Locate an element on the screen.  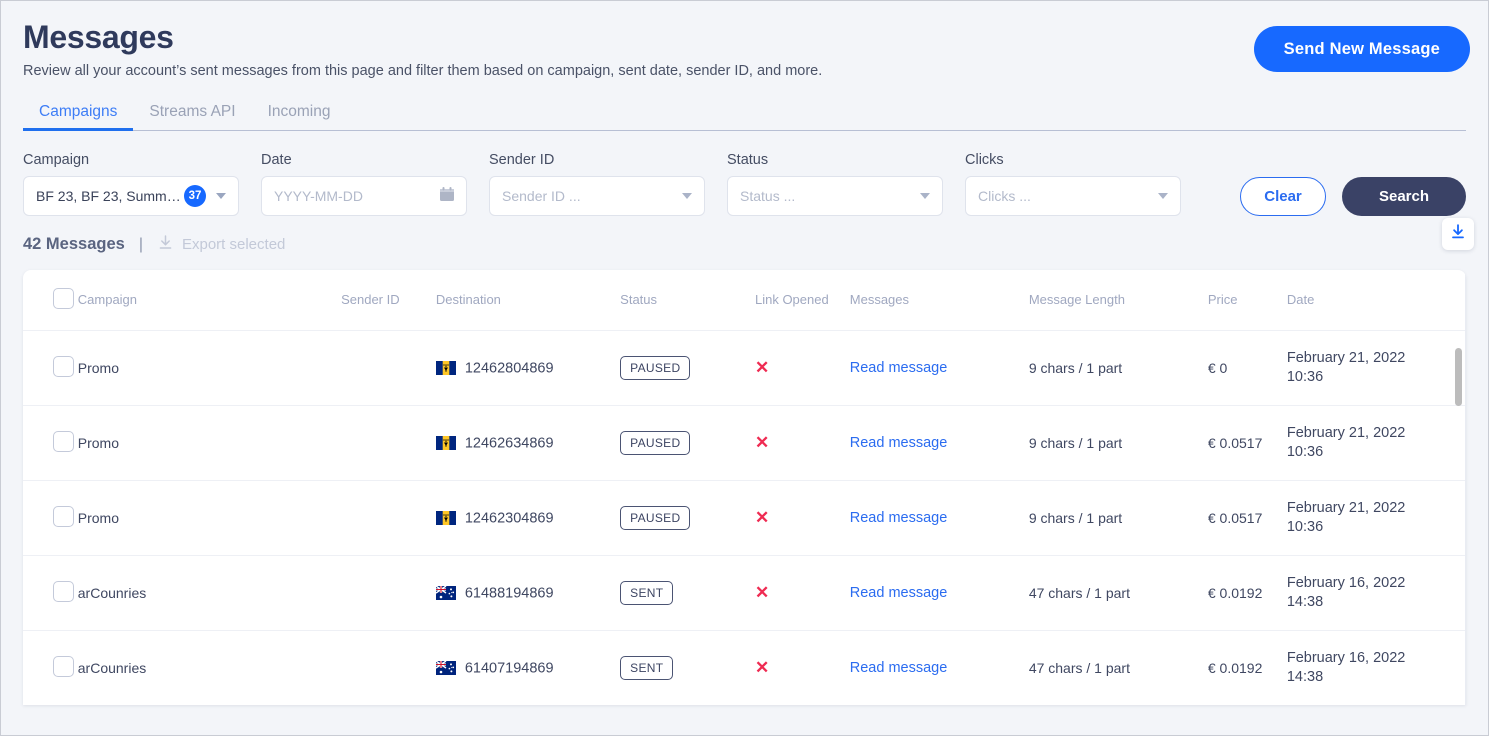
cell-campaign: arCounries is located at coordinates (209, 593).